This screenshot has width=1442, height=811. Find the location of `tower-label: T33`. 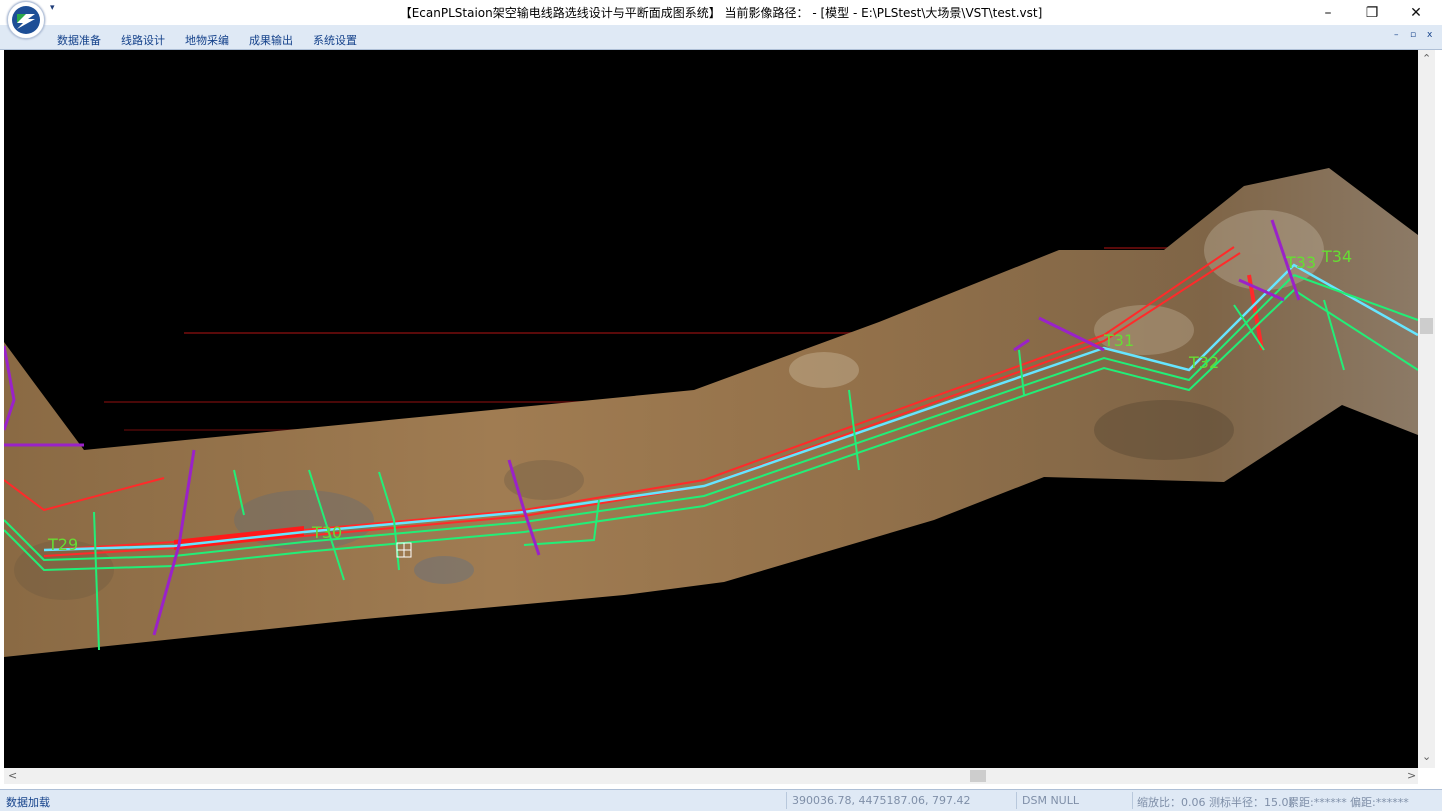

tower-label: T33 is located at coordinates (1300, 262).